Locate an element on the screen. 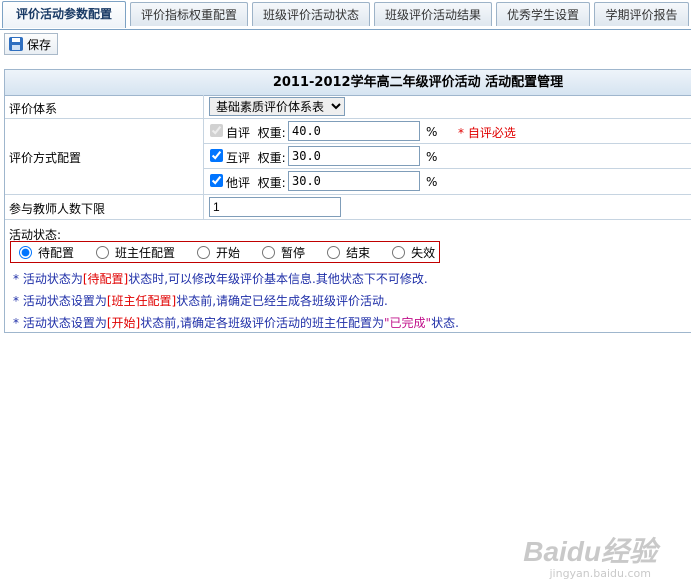 This screenshot has height=584, width=691. self-eval-row: 自评 权重: % * 自评必选 is located at coordinates (447, 131).